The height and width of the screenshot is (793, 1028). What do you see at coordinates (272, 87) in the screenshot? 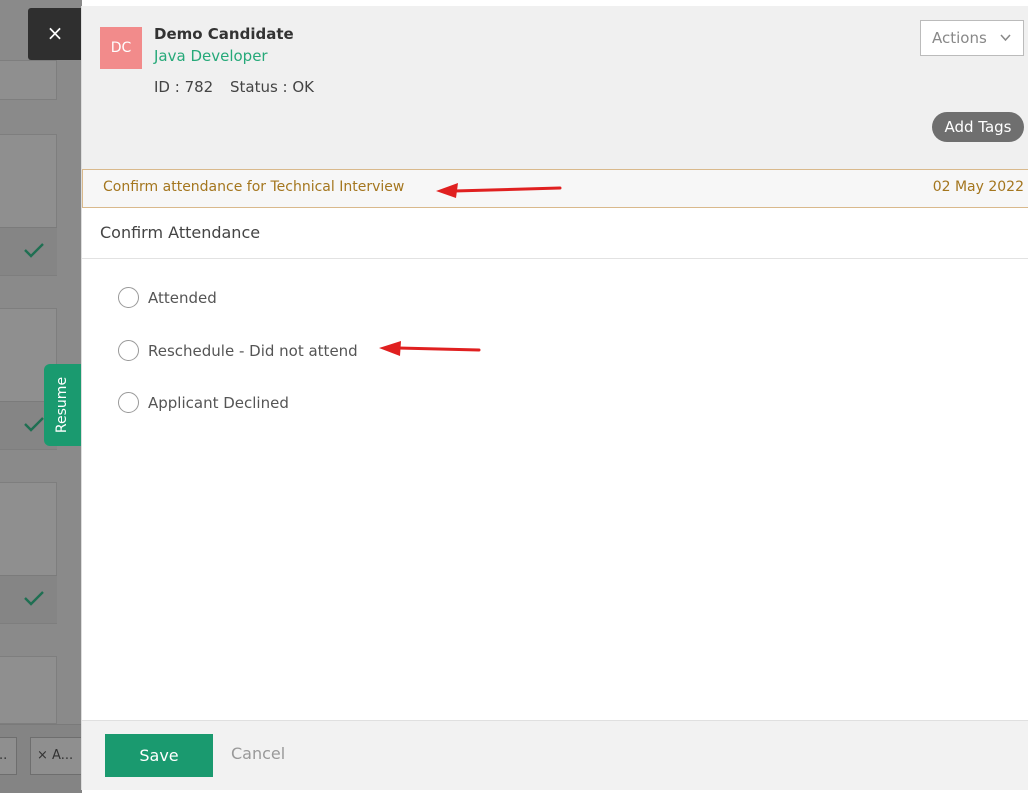
I see `candidate-status: Status : OK` at bounding box center [272, 87].